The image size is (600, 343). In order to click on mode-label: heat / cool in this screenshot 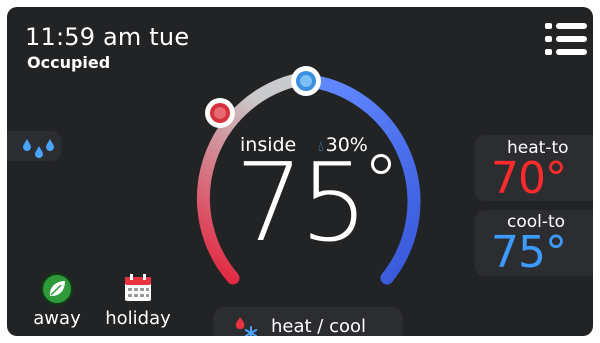, I will do `click(319, 326)`.